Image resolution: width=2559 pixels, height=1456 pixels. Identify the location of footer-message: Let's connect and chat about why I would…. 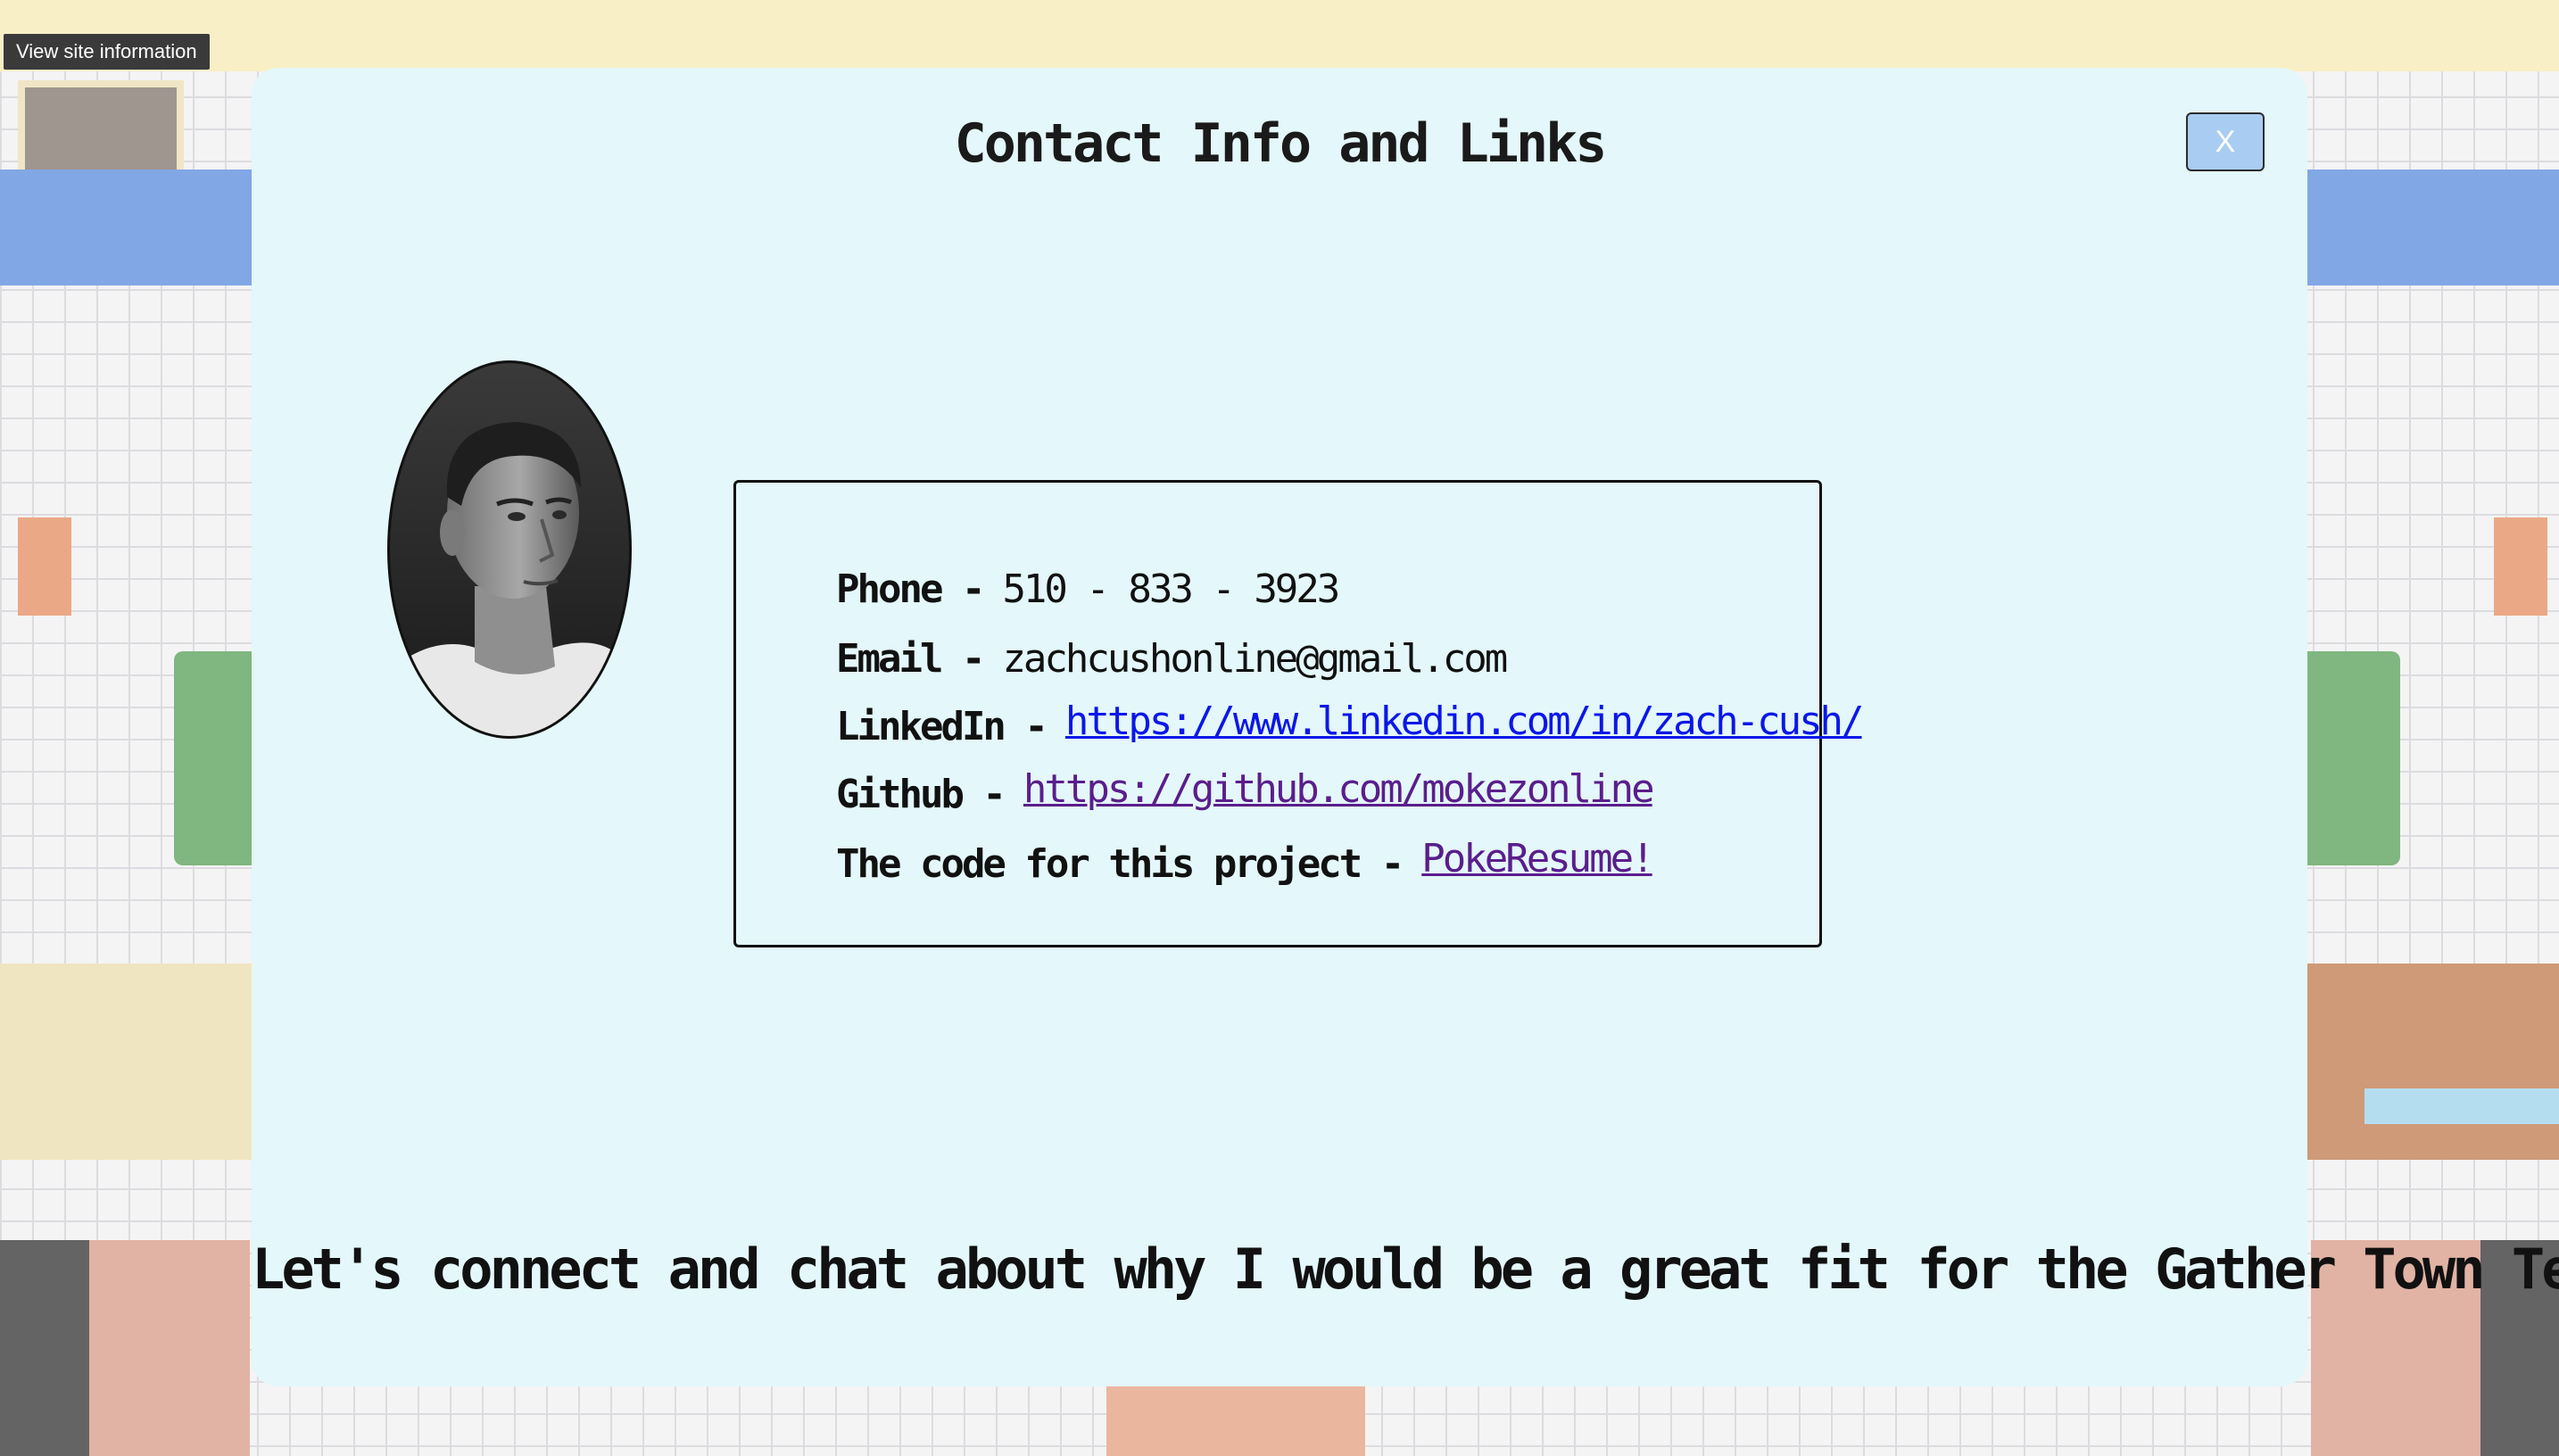
(1405, 1269).